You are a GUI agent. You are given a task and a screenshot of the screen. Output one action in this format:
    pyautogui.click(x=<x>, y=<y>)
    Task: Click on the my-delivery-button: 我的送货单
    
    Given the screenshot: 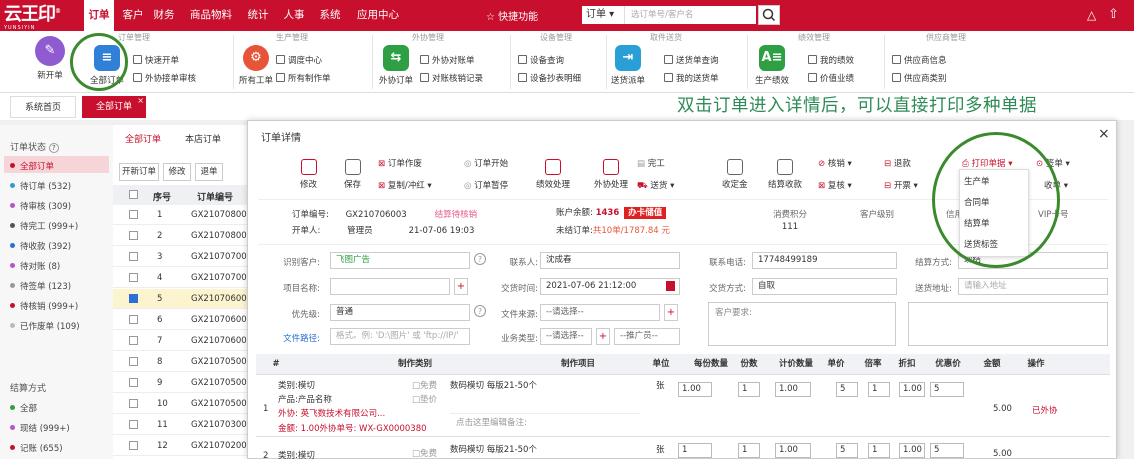 What is the action you would take?
    pyautogui.click(x=691, y=78)
    